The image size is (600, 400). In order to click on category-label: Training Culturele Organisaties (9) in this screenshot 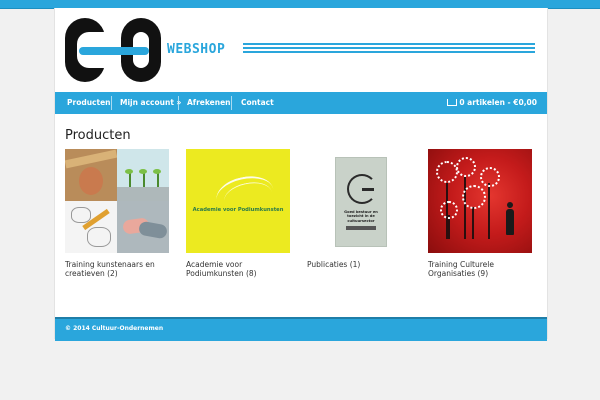, I will do `click(480, 269)`.